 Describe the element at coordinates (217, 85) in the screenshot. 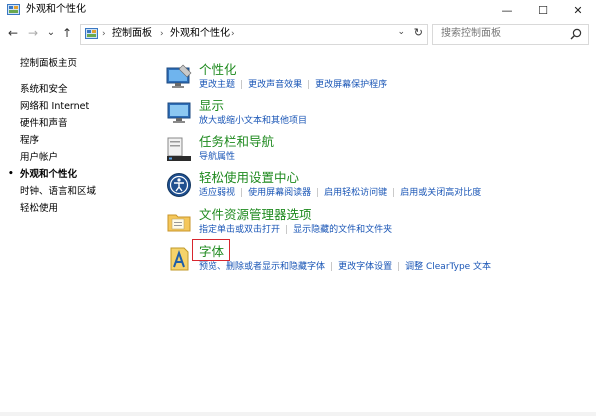

I see `link-change-theme: 更改主题` at that location.